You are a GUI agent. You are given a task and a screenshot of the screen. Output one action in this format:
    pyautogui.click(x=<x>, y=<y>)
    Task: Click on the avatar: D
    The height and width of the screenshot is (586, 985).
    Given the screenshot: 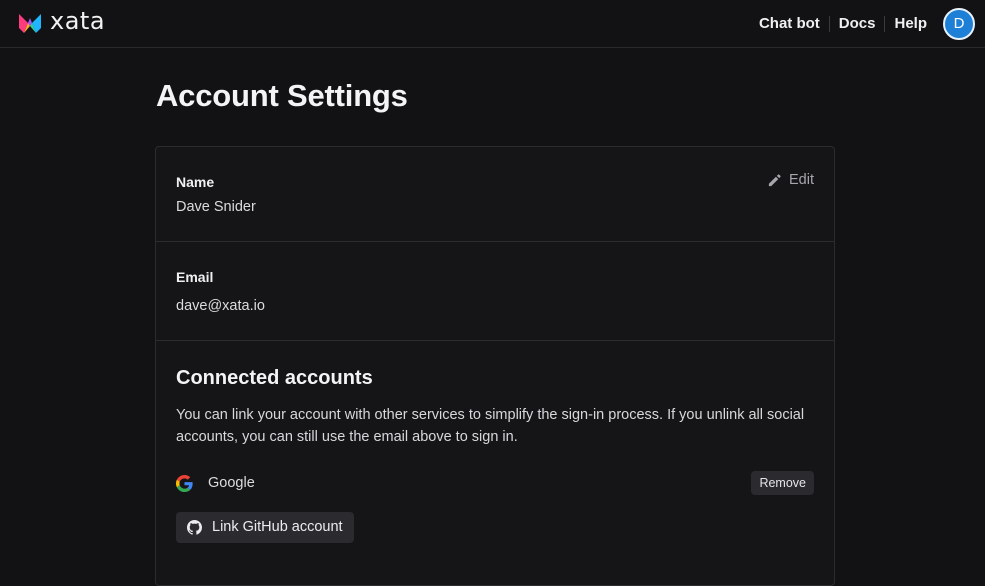 What is the action you would take?
    pyautogui.click(x=959, y=23)
    